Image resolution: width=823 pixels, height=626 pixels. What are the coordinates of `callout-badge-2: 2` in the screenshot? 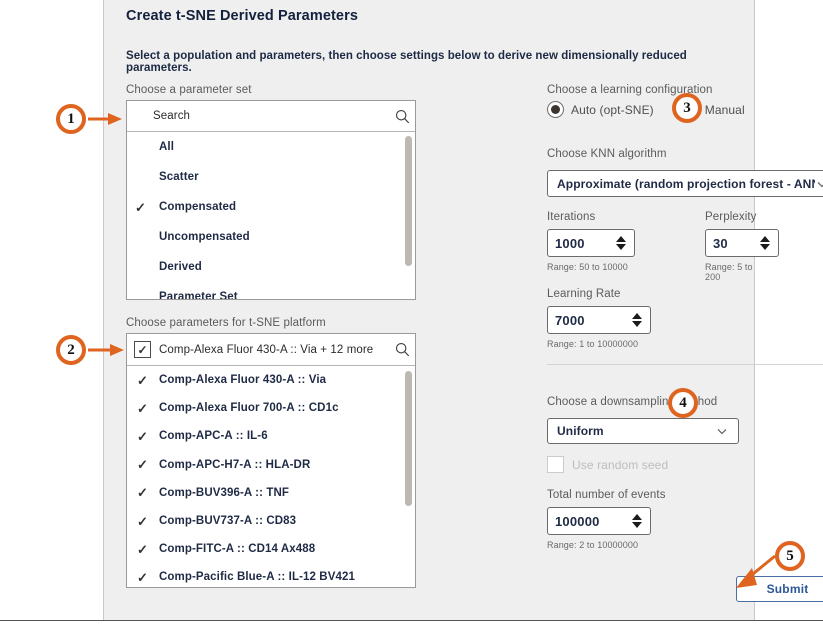 It's located at (71, 350).